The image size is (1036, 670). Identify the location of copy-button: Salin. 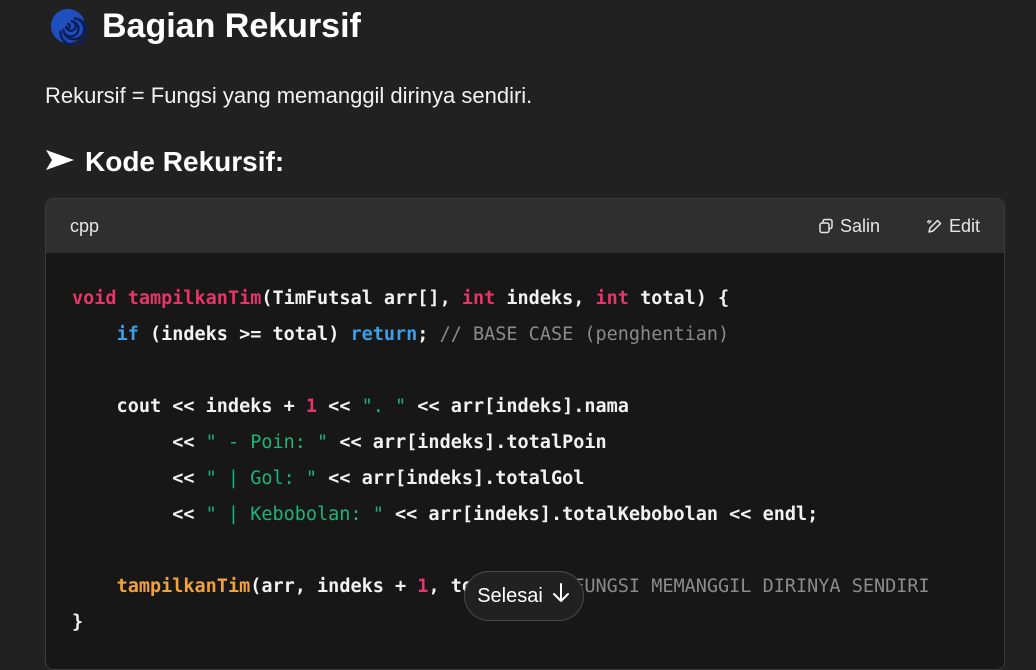
(849, 226).